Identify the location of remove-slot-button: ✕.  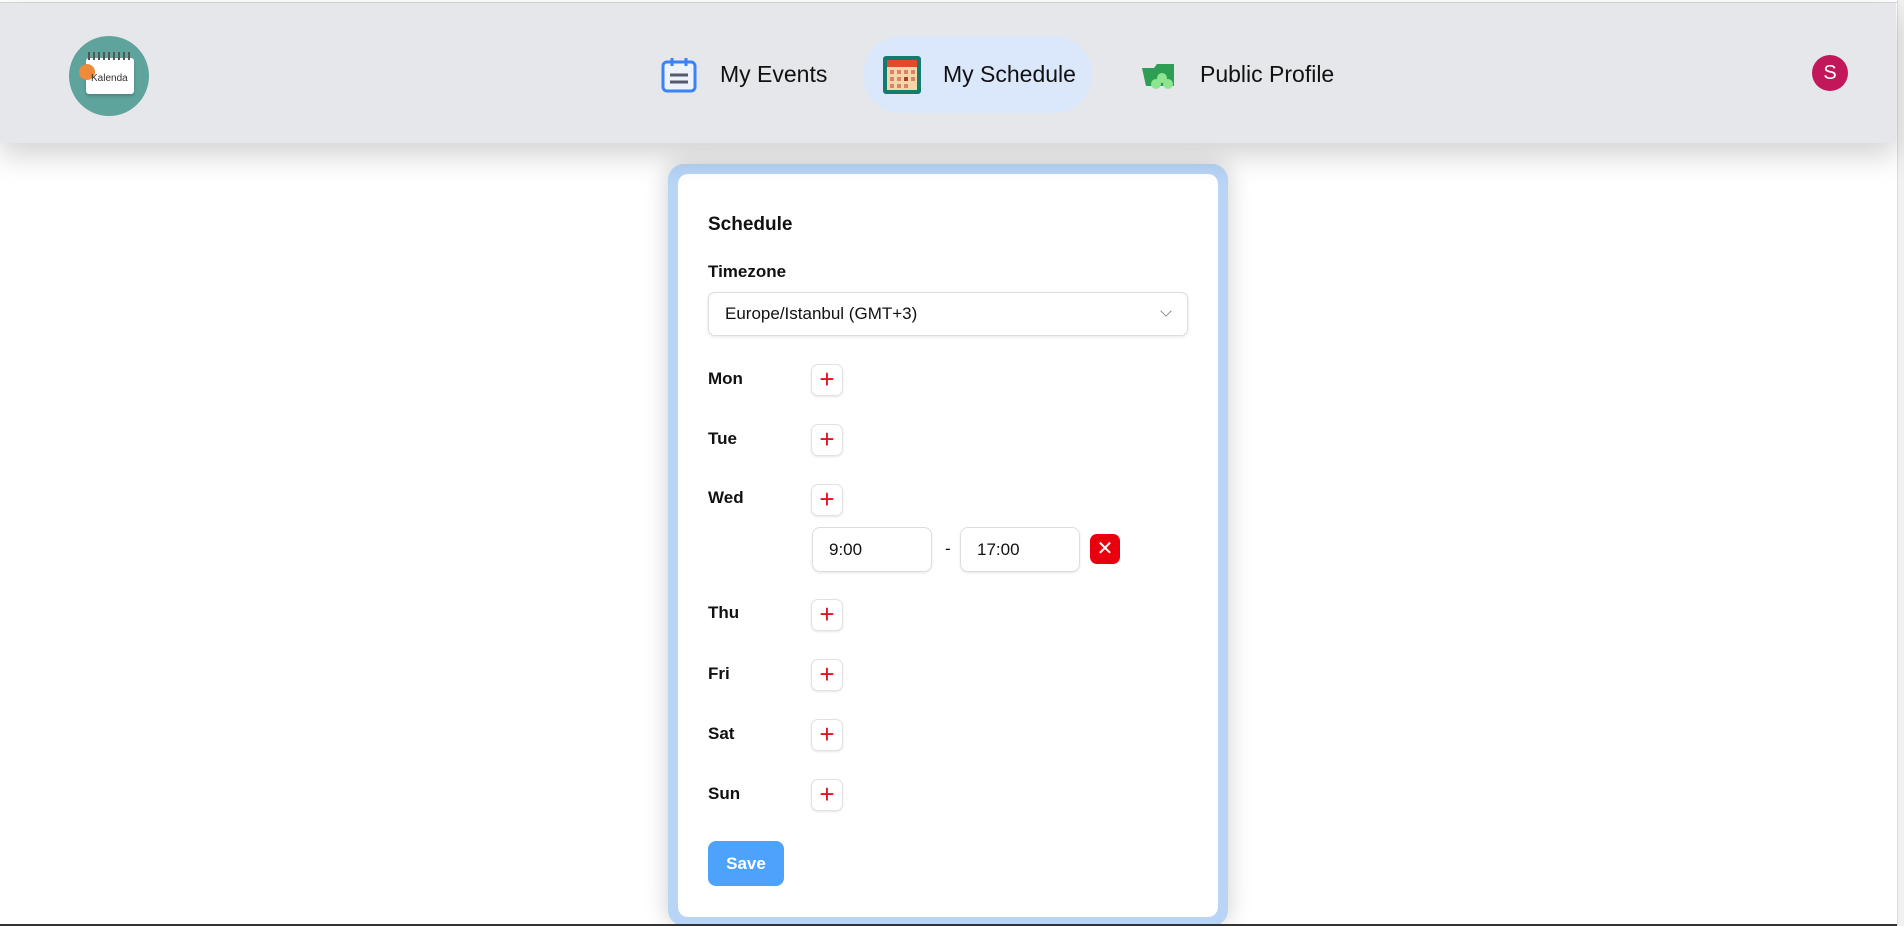
(1105, 549).